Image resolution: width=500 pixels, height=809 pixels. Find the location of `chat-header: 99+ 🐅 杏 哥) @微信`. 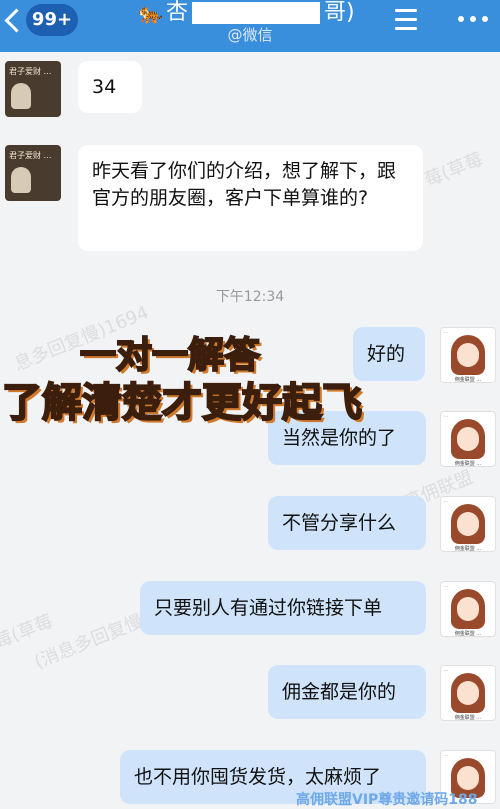

chat-header: 99+ 🐅 杏 哥) @微信 is located at coordinates (250, 26).